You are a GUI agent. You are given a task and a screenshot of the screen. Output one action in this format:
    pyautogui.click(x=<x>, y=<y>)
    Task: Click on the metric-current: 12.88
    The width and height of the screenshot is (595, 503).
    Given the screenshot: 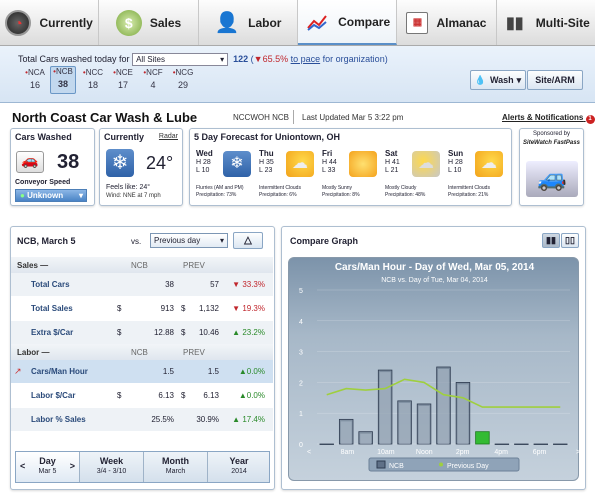 What is the action you would take?
    pyautogui.click(x=163, y=332)
    